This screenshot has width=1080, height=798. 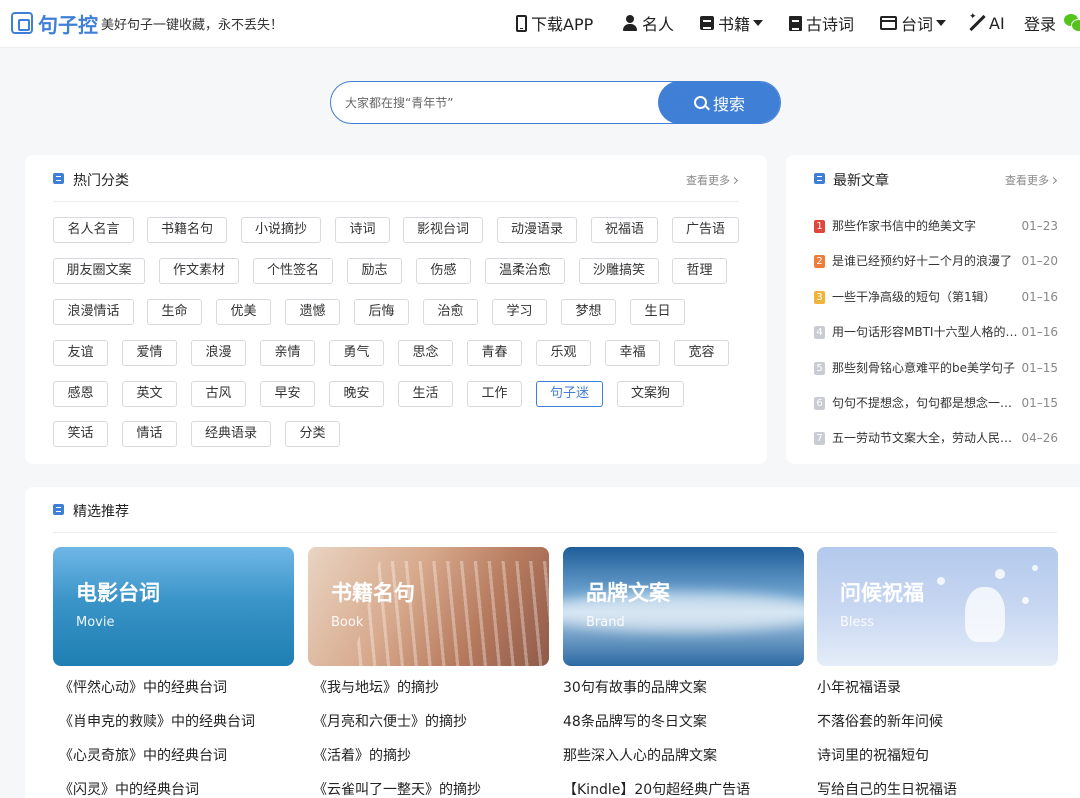 What do you see at coordinates (925, 403) in the screenshot?
I see `article-title: 句句不提想念，句句都是想念一个人` at bounding box center [925, 403].